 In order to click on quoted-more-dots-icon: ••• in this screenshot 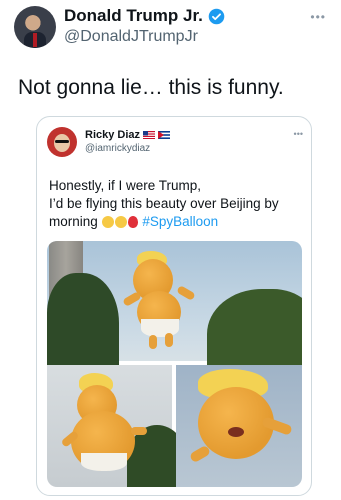, I will do `click(298, 134)`.